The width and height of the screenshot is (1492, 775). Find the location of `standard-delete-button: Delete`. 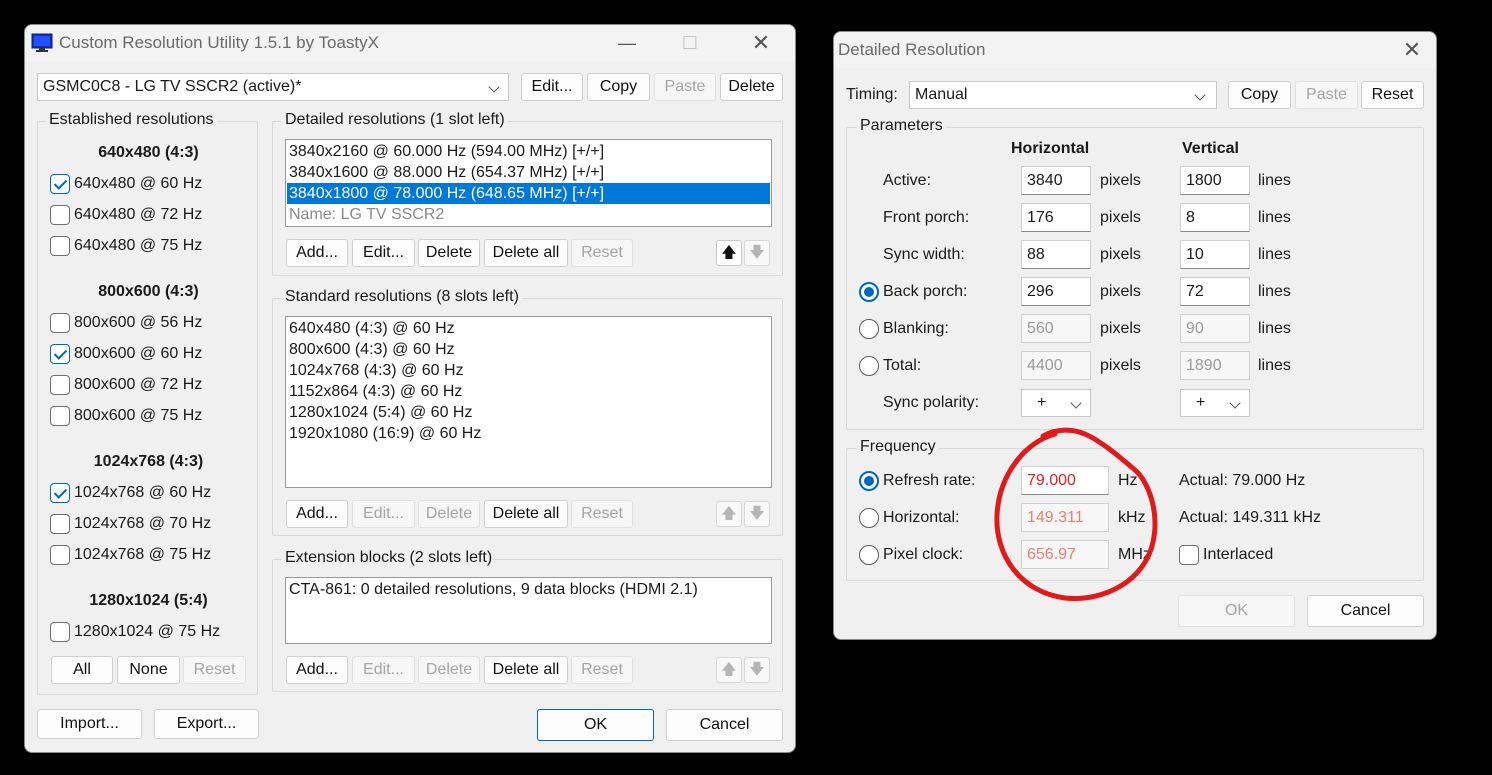

standard-delete-button: Delete is located at coordinates (449, 514).